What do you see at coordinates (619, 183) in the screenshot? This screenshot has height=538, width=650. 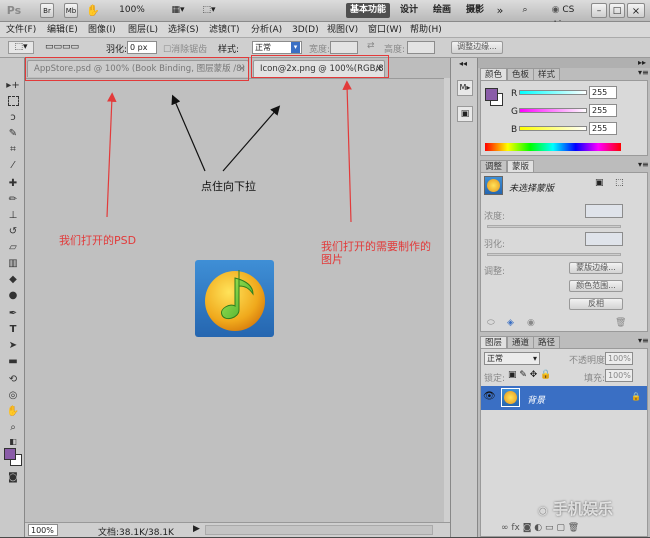 I see `add-vector-mask-icon: ⬚` at bounding box center [619, 183].